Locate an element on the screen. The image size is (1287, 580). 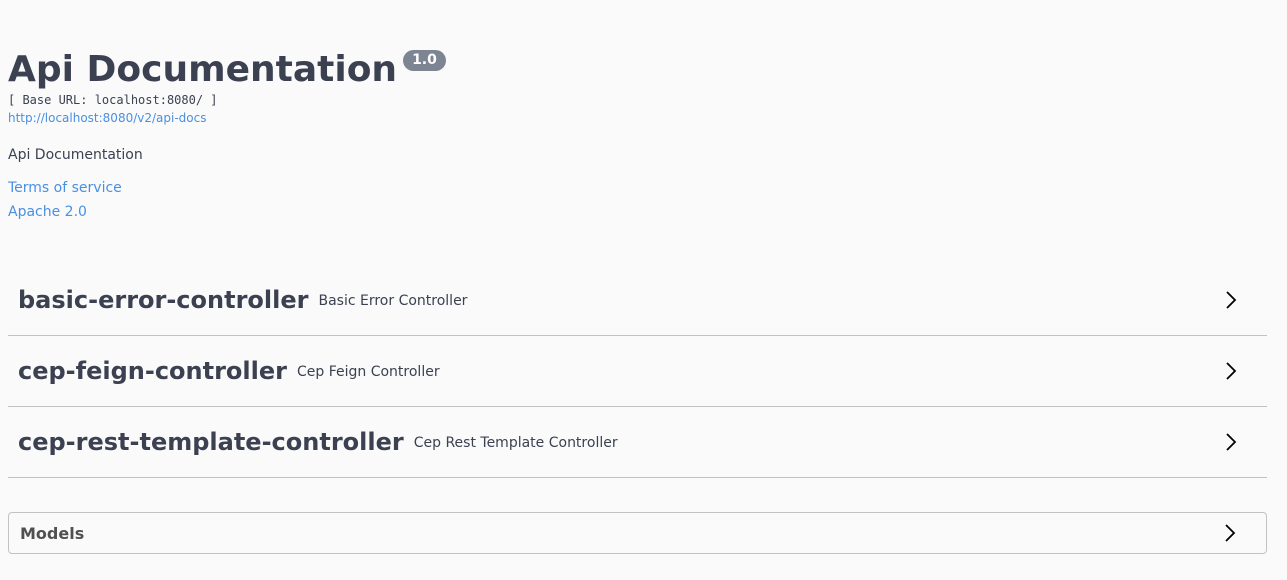
tag-description: Cep Rest Template Controller is located at coordinates (515, 443).